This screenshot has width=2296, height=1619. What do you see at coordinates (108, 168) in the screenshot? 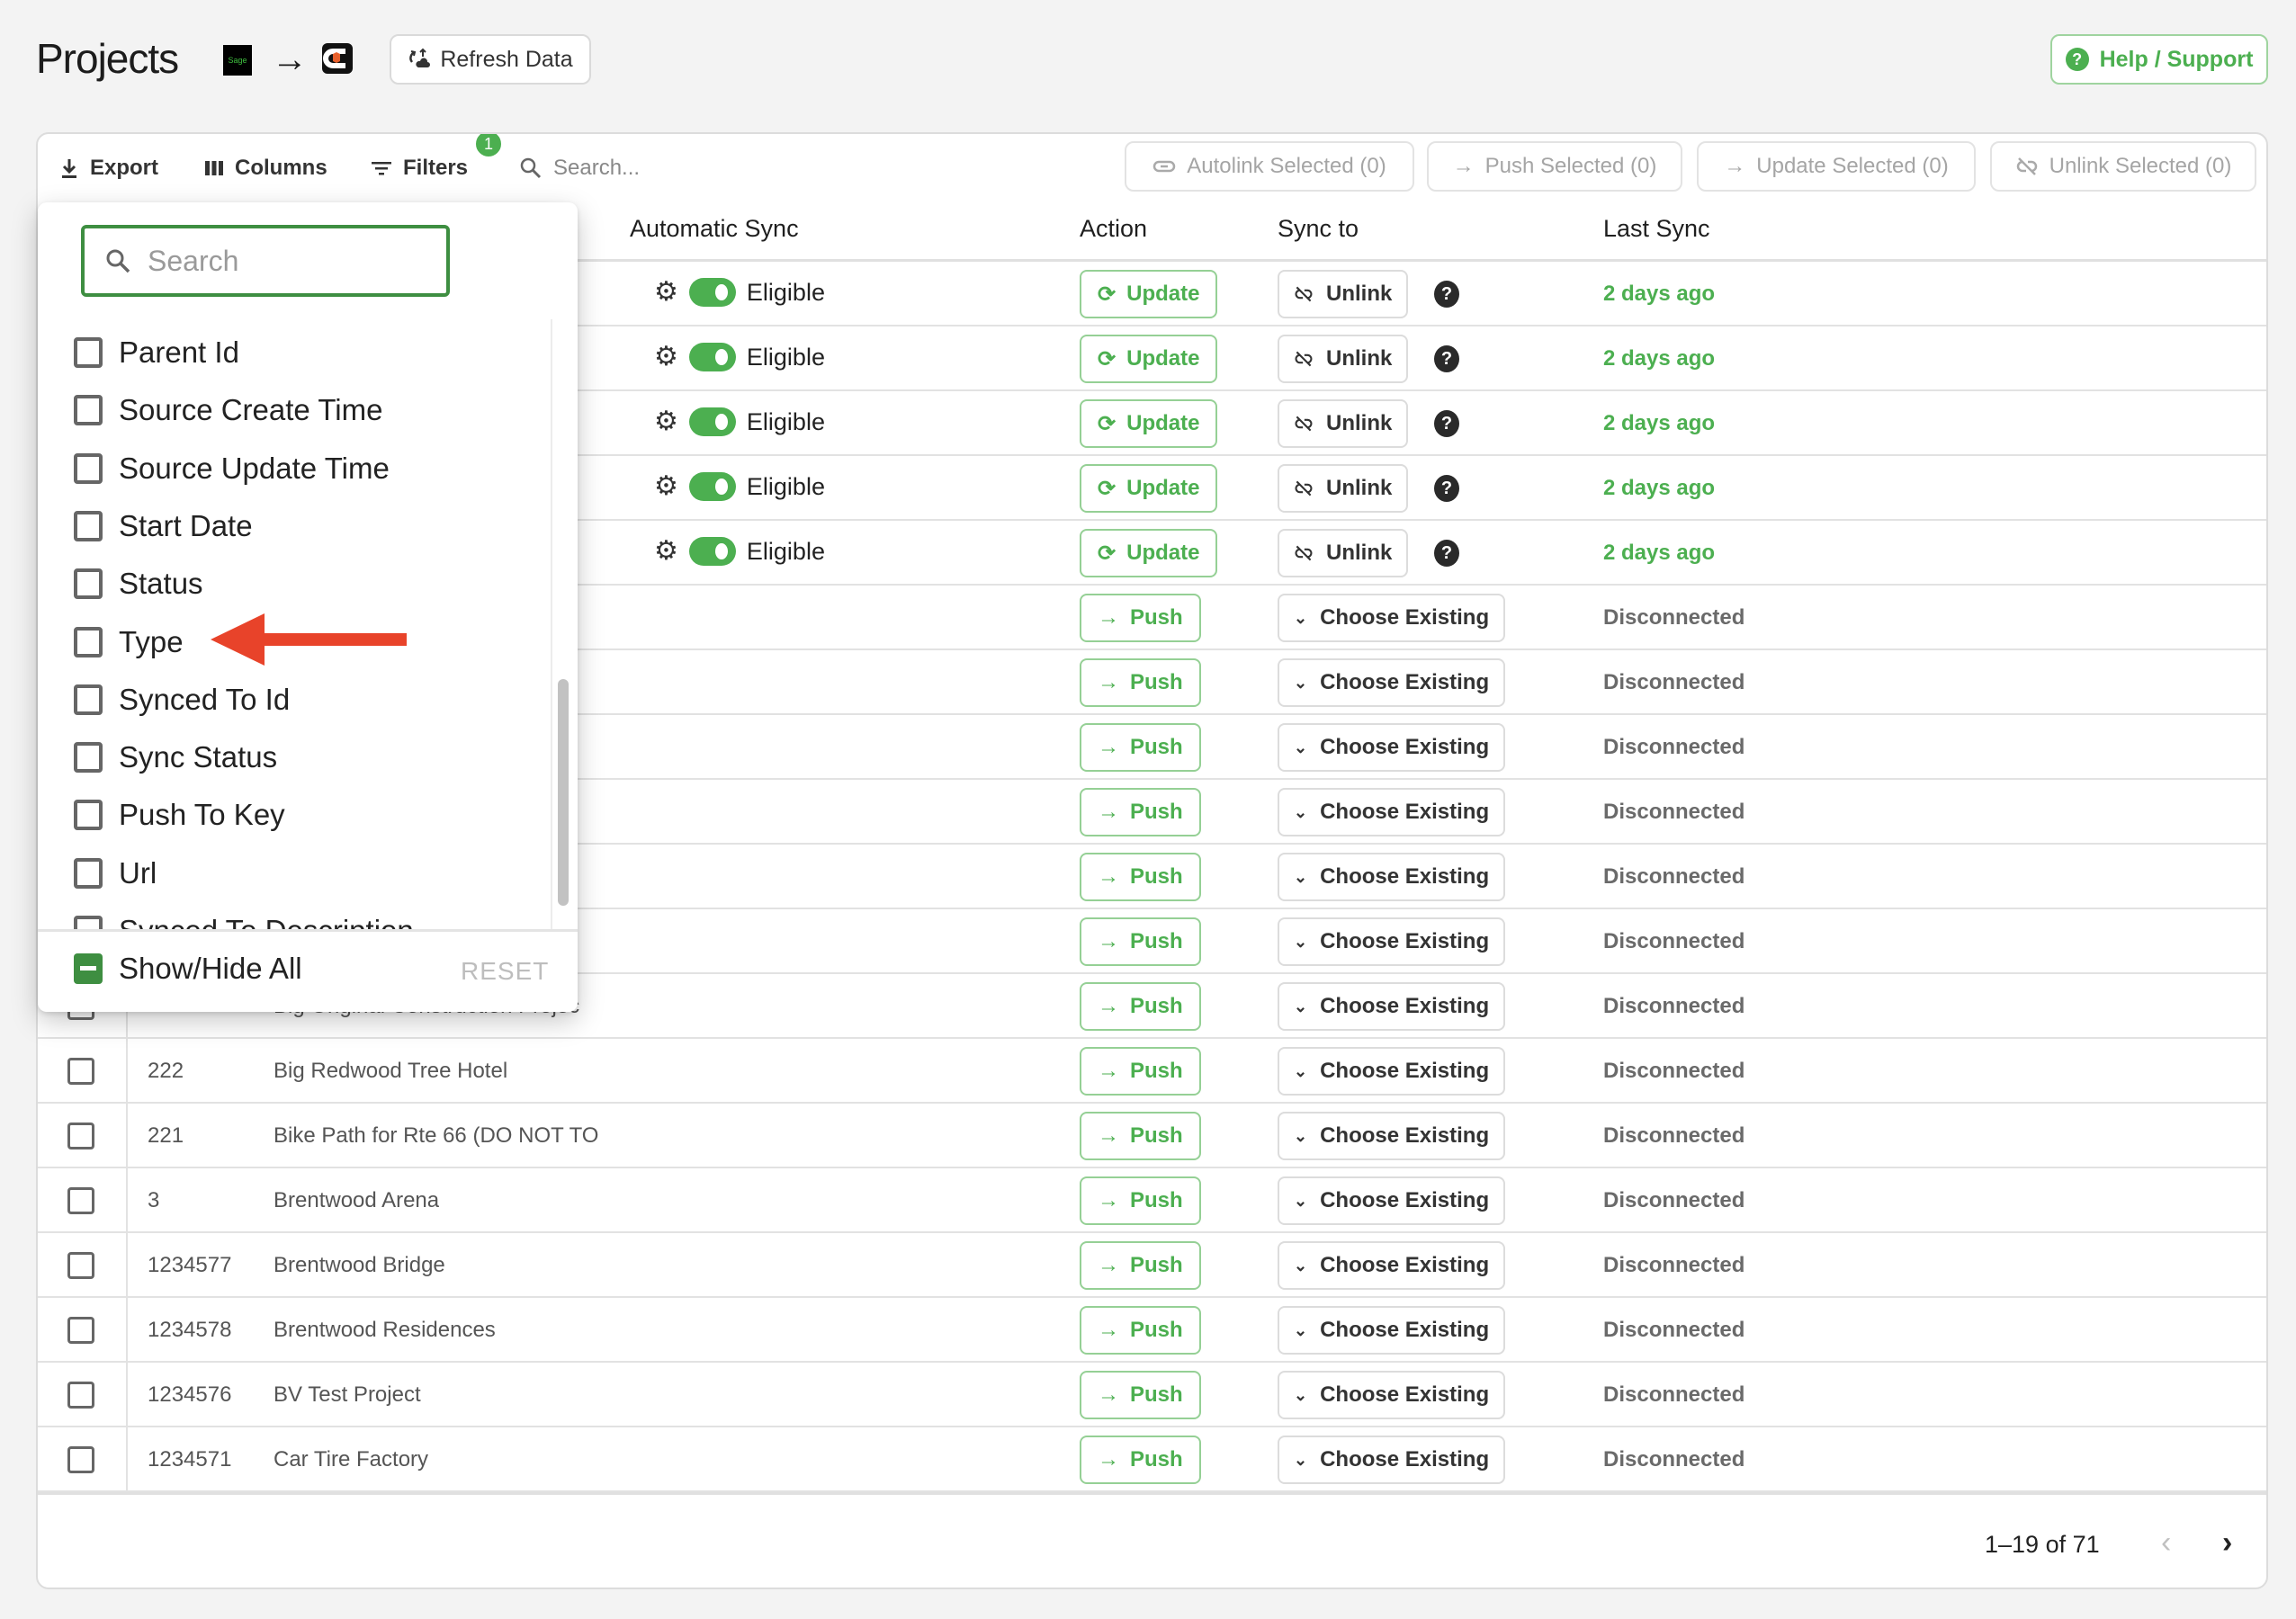
I see `export-button: Export` at bounding box center [108, 168].